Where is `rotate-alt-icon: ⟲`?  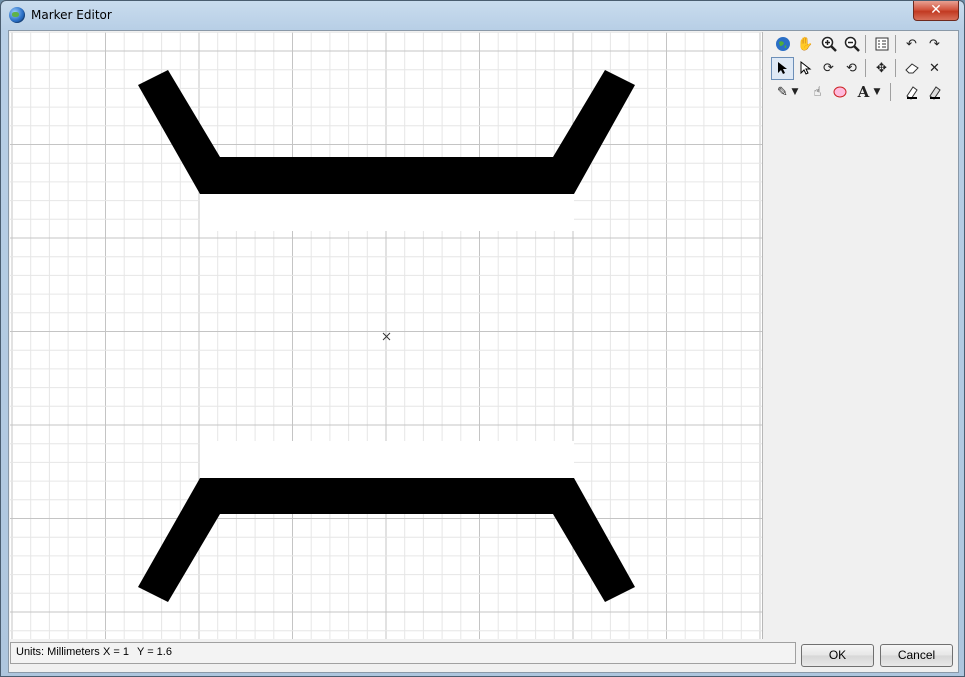 rotate-alt-icon: ⟲ is located at coordinates (851, 68).